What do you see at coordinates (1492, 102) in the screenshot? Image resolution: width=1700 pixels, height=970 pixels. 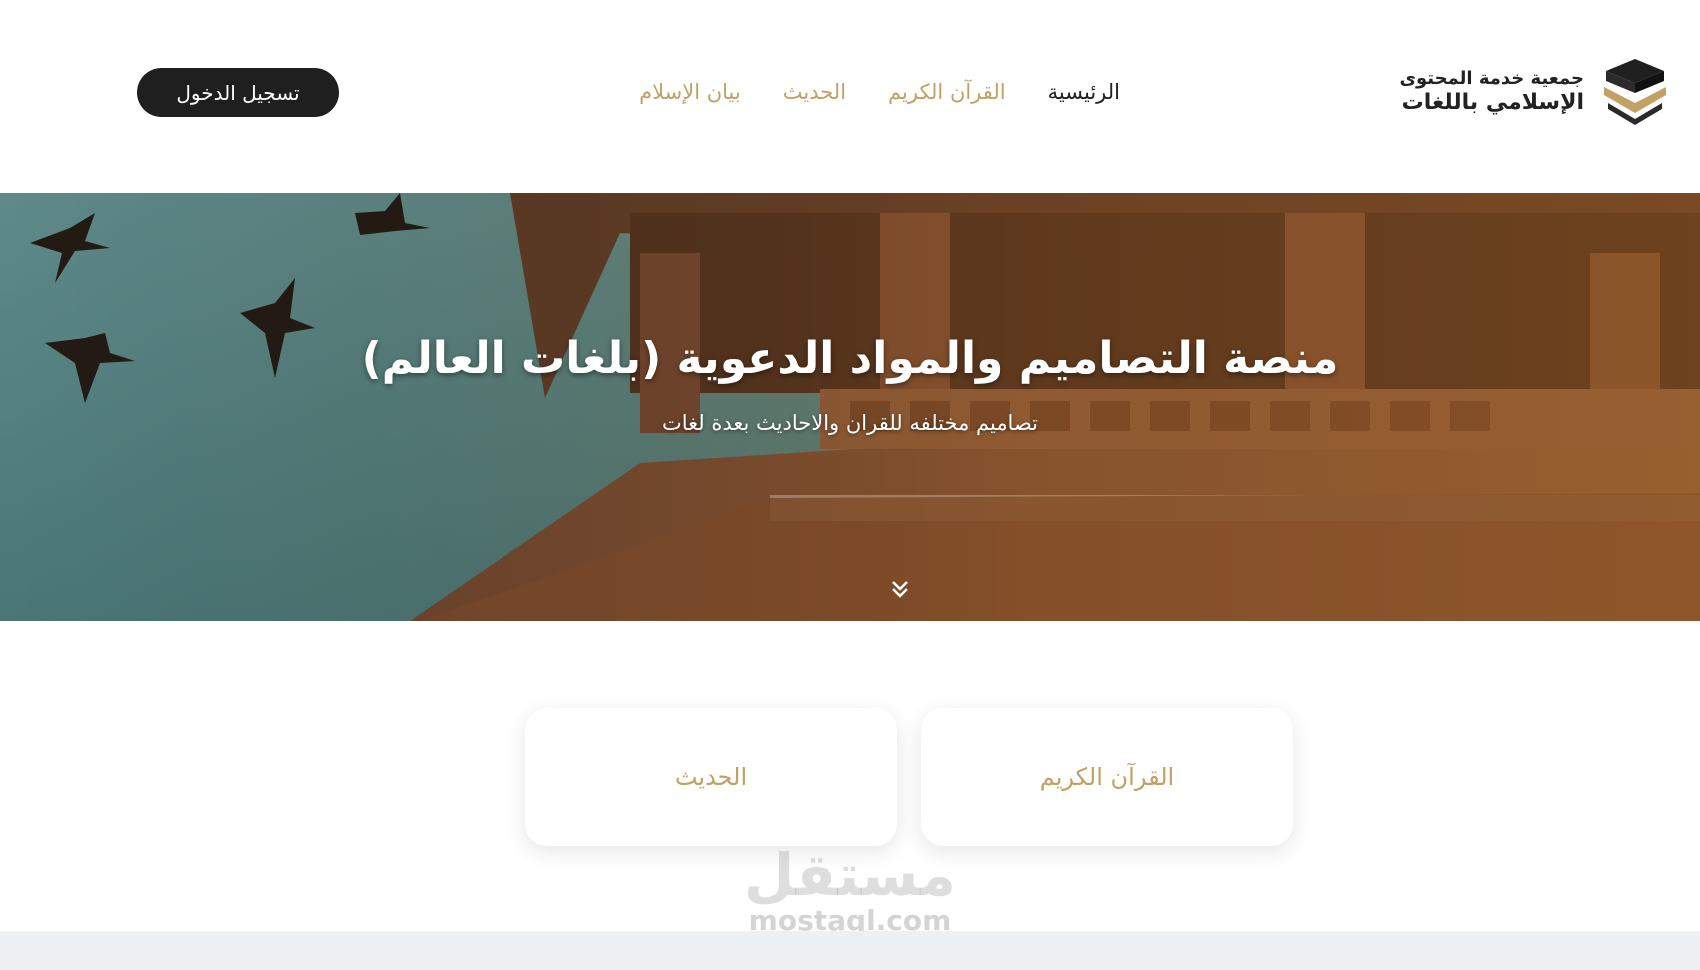 I see `logo-line-2: الإسلامي باللغات` at bounding box center [1492, 102].